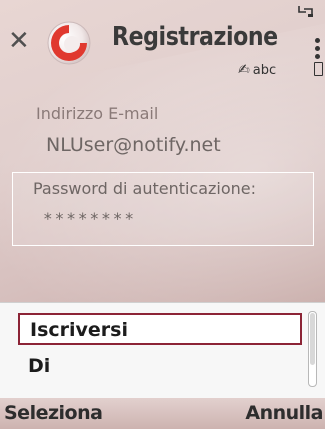 This screenshot has height=429, width=325. Describe the element at coordinates (160, 329) in the screenshot. I see `menu-item-iscriversi: Iscriversi` at that location.